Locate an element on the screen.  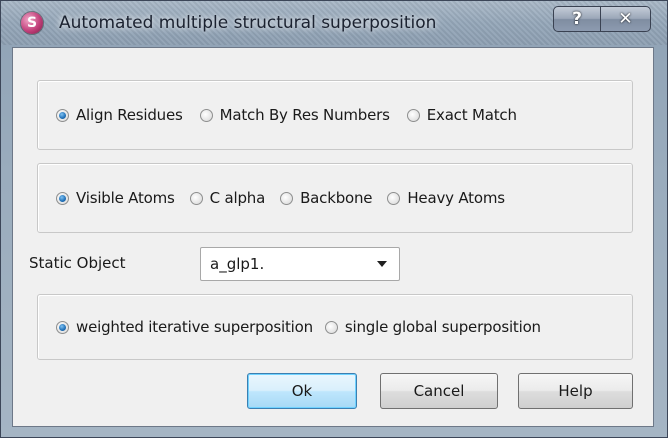
question-mark-icon: ? is located at coordinates (577, 19).